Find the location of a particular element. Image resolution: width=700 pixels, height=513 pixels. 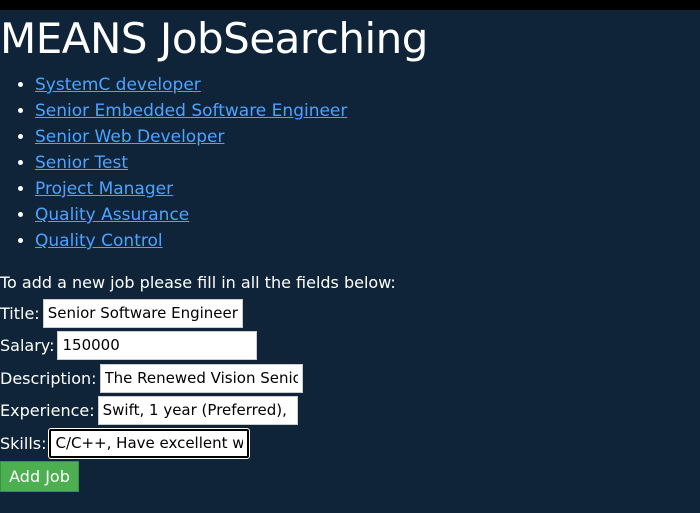

list-item: Senior Test is located at coordinates (191, 163).